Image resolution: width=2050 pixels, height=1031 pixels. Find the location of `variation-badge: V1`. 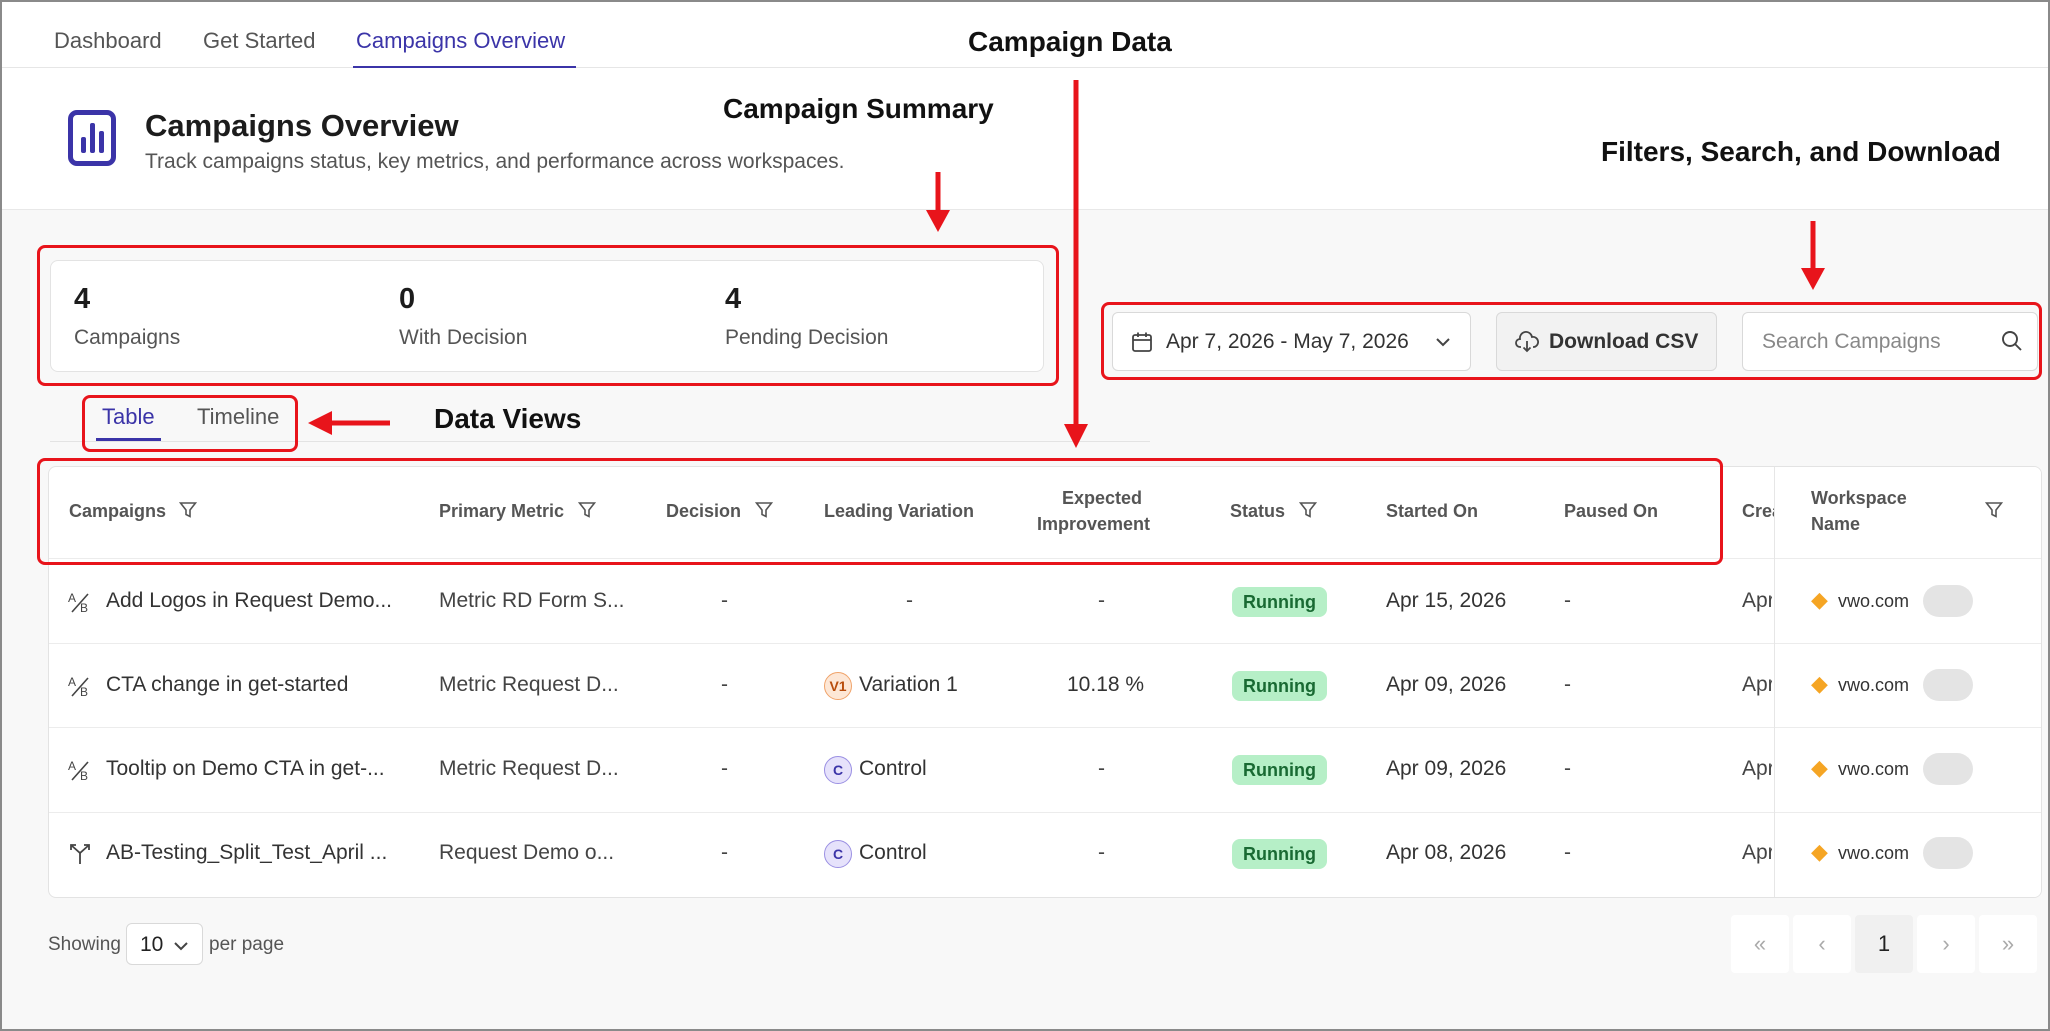

variation-badge: V1 is located at coordinates (838, 686).